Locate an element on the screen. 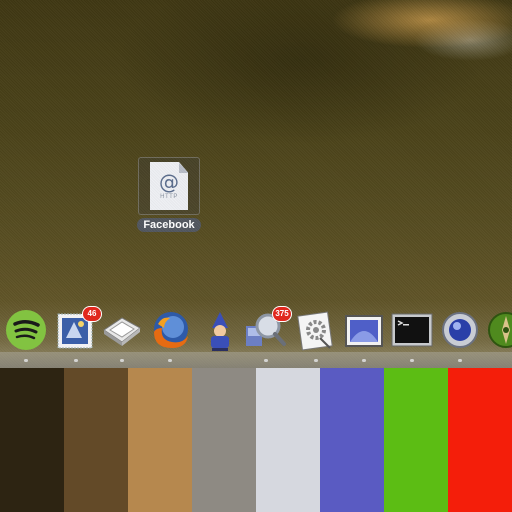 This screenshot has height=512, width=512. dock-item-firefox is located at coordinates (170, 335).